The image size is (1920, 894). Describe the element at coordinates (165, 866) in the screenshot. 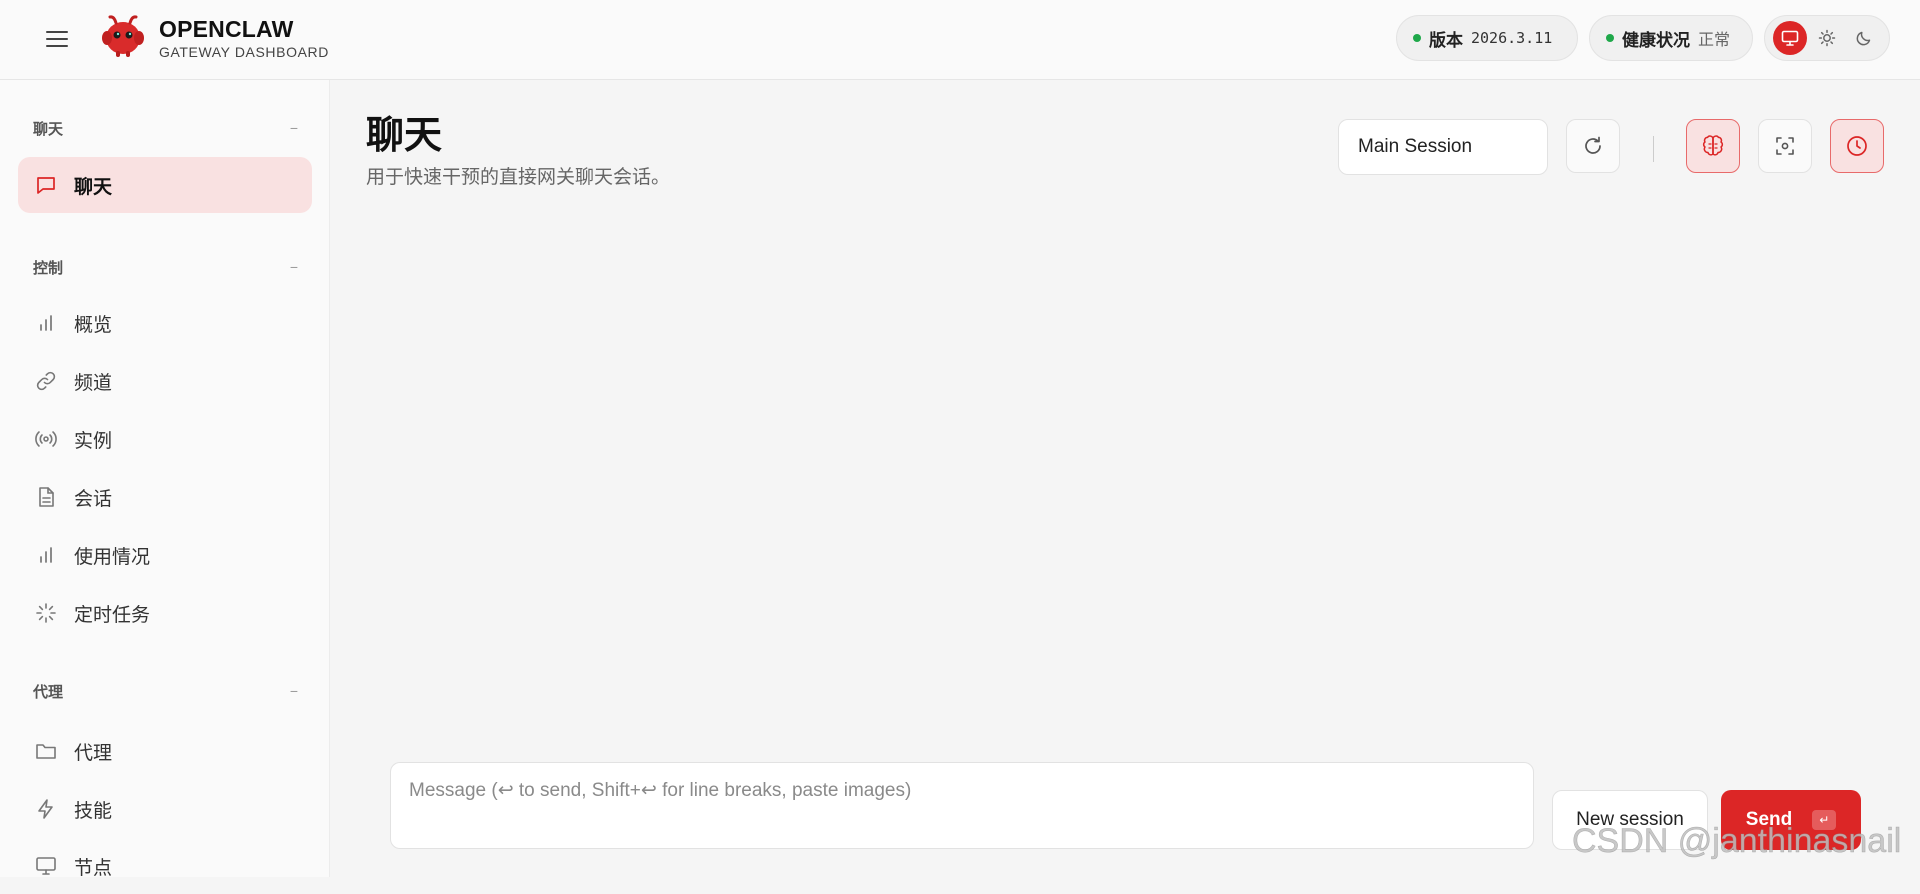

I see `sidebar-item-nodes: 节点` at that location.